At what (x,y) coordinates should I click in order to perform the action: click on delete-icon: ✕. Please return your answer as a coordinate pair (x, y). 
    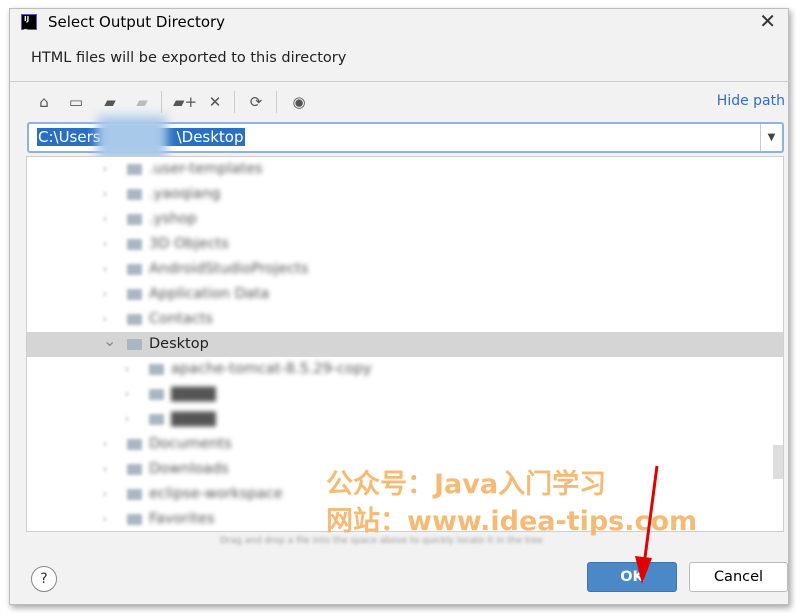
    Looking at the image, I should click on (215, 102).